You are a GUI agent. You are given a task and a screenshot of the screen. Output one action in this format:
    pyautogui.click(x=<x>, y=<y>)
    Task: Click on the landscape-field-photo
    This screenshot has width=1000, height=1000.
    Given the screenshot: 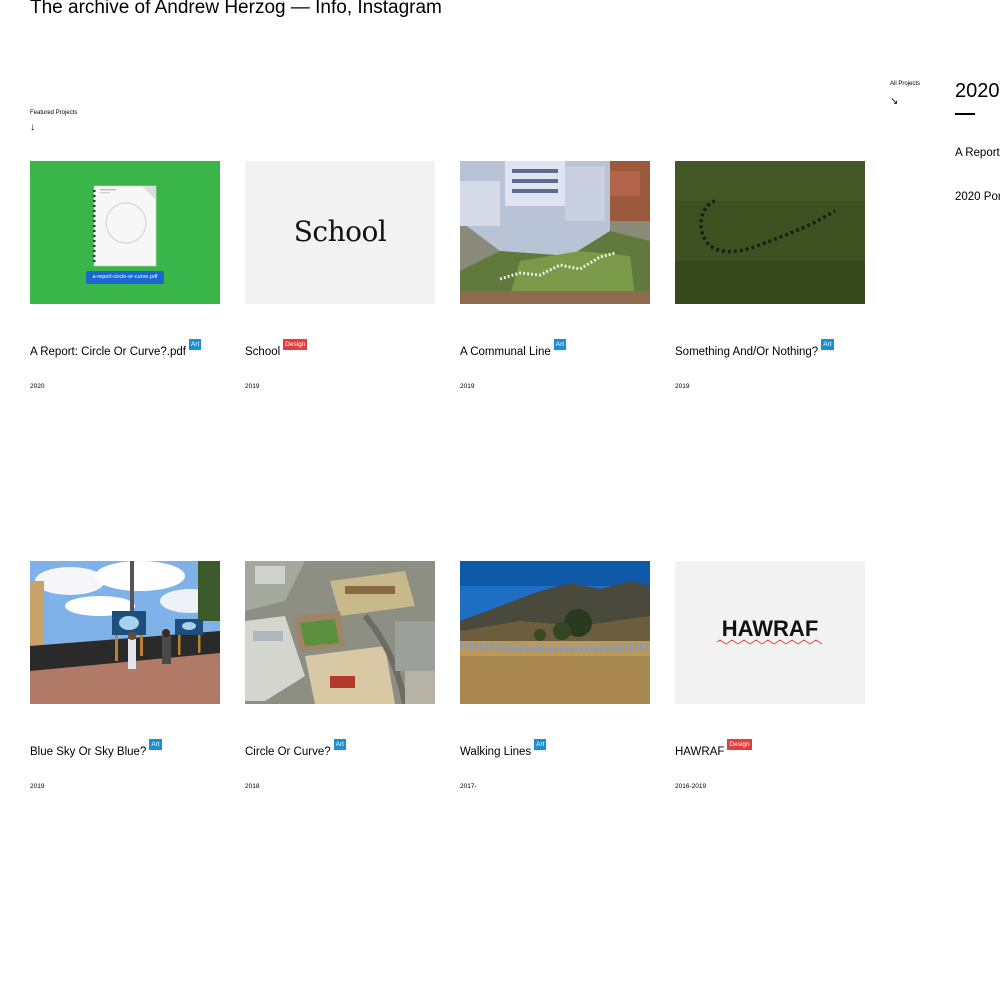 What is the action you would take?
    pyautogui.click(x=555, y=632)
    